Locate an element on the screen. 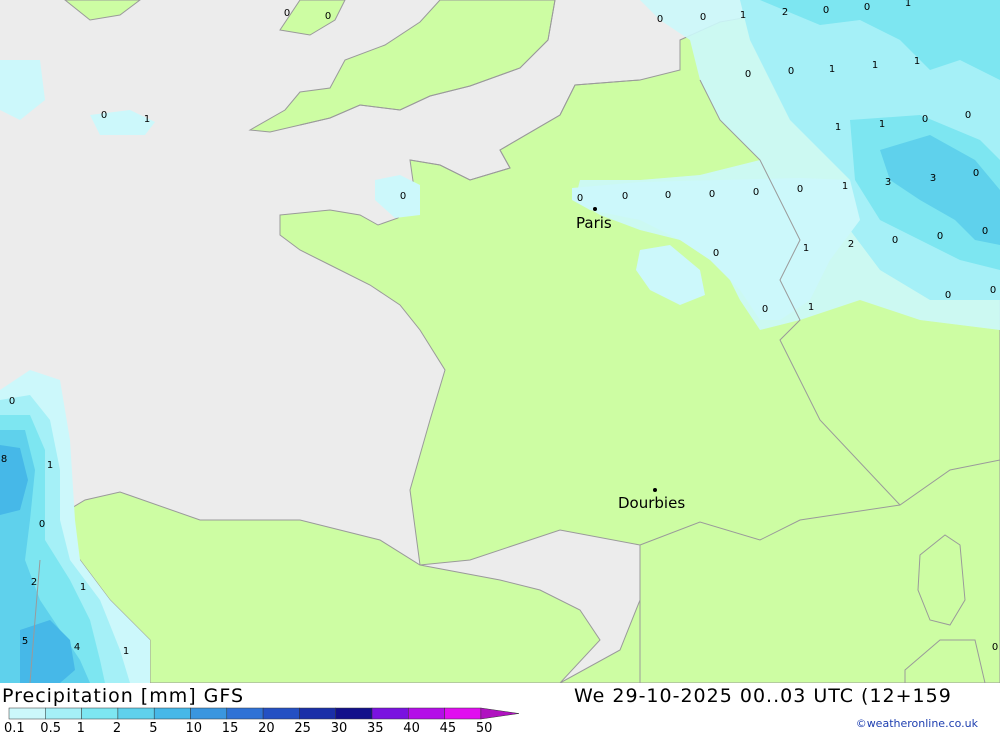  color-scale: 0.1 0.5 1 2 5 10 15 20 25 30 35 40 45 50 is located at coordinates (261, 720).